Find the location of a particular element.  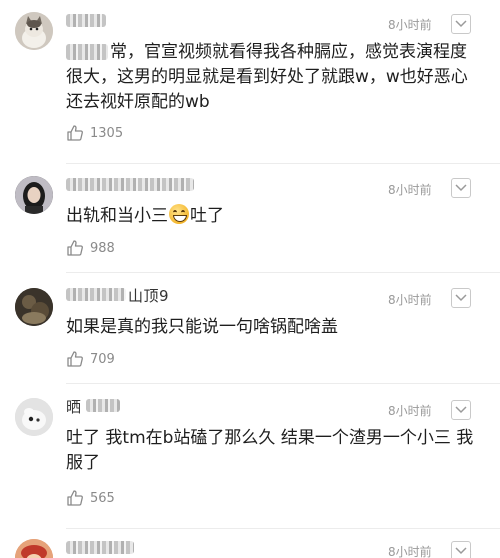

like-count: 709 is located at coordinates (102, 359).